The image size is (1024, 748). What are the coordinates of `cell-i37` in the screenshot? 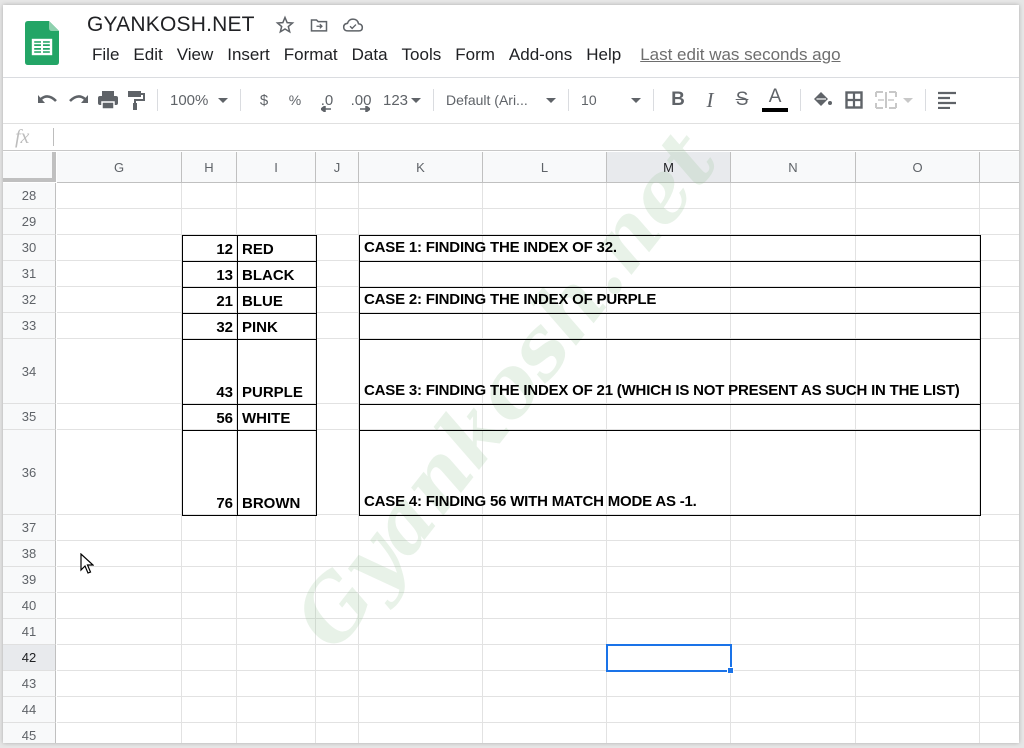 It's located at (276, 528).